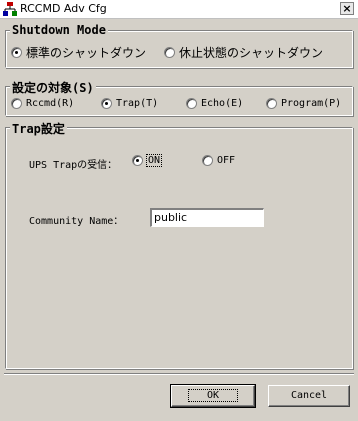  Describe the element at coordinates (86, 53) in the screenshot. I see `shutdown-standard-label: 標準のシャットダウン` at that location.